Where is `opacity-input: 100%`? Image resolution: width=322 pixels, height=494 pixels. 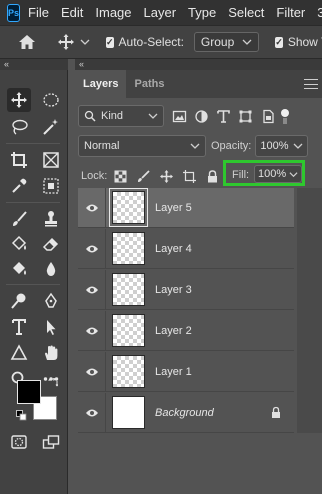 opacity-input: 100% is located at coordinates (282, 146).